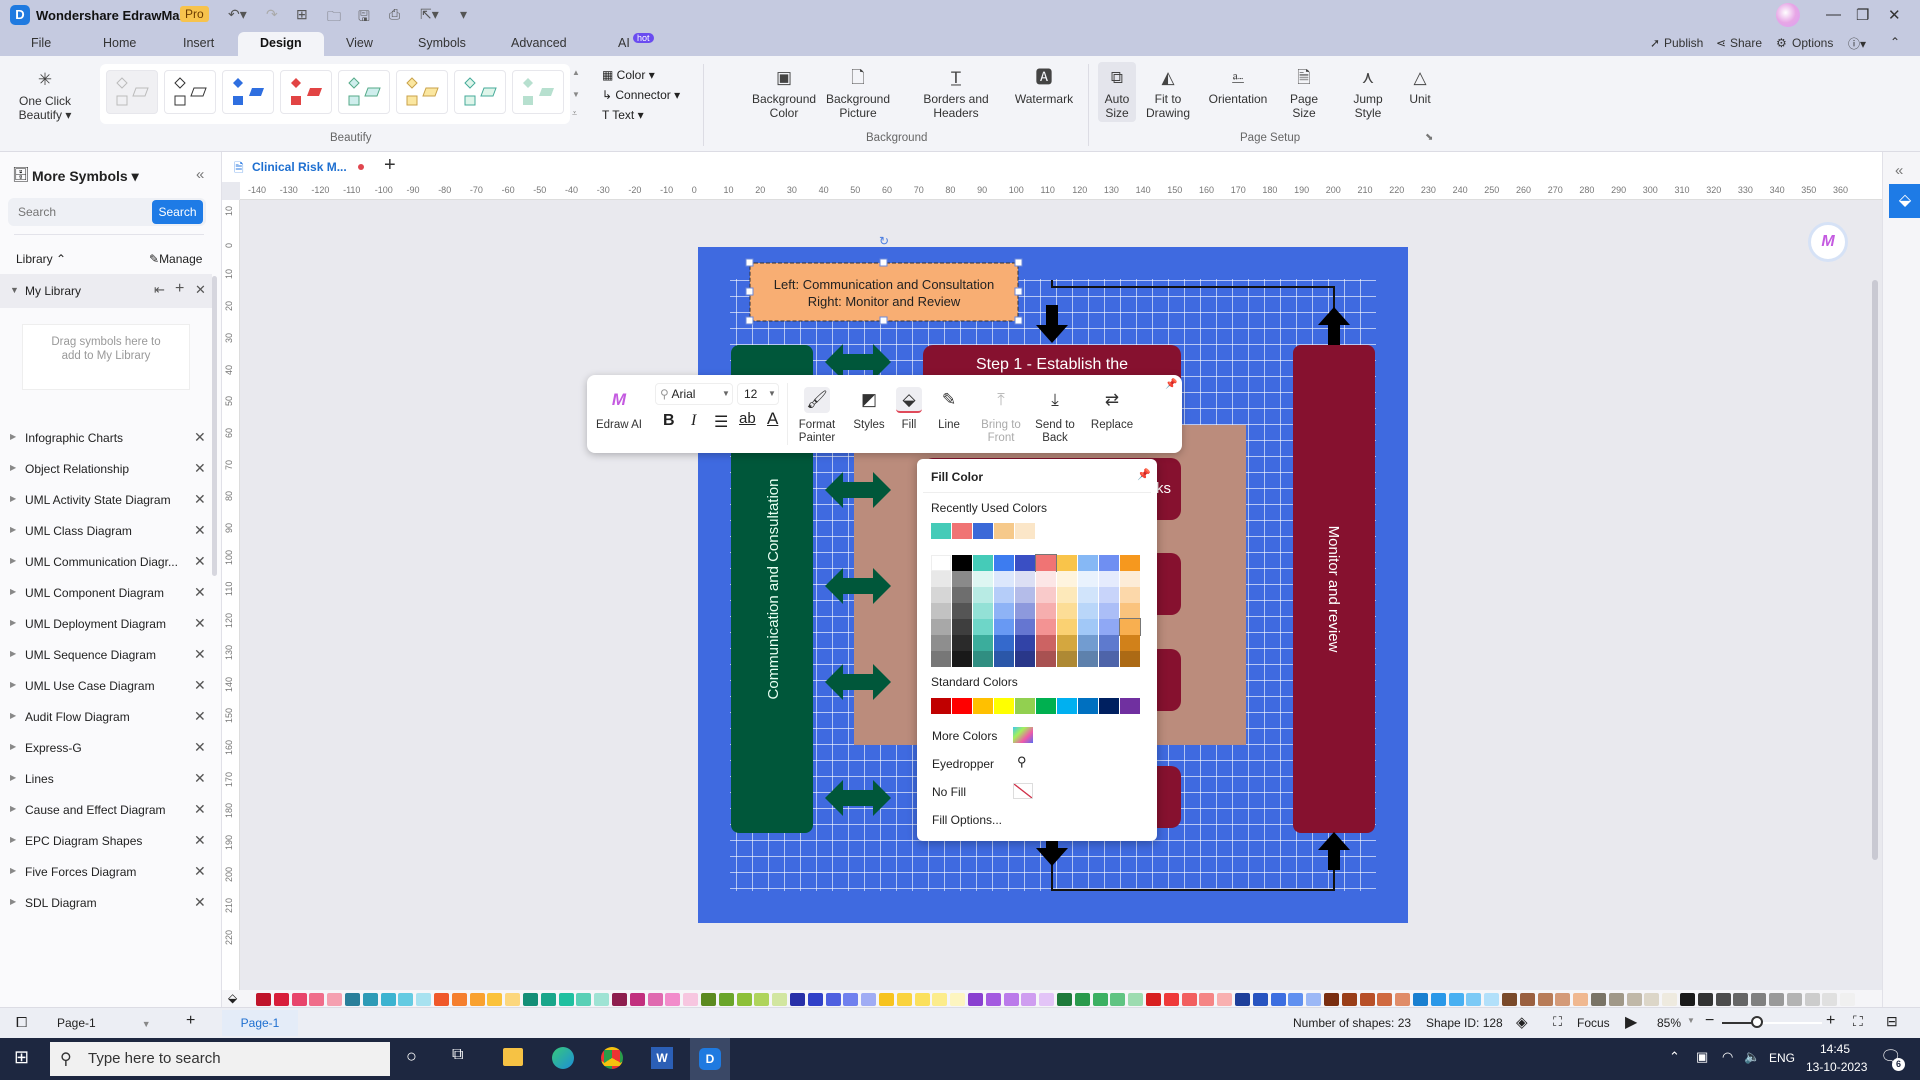 The width and height of the screenshot is (1920, 1080). Describe the element at coordinates (175, 259) in the screenshot. I see `manage-button: ✎Manage` at that location.